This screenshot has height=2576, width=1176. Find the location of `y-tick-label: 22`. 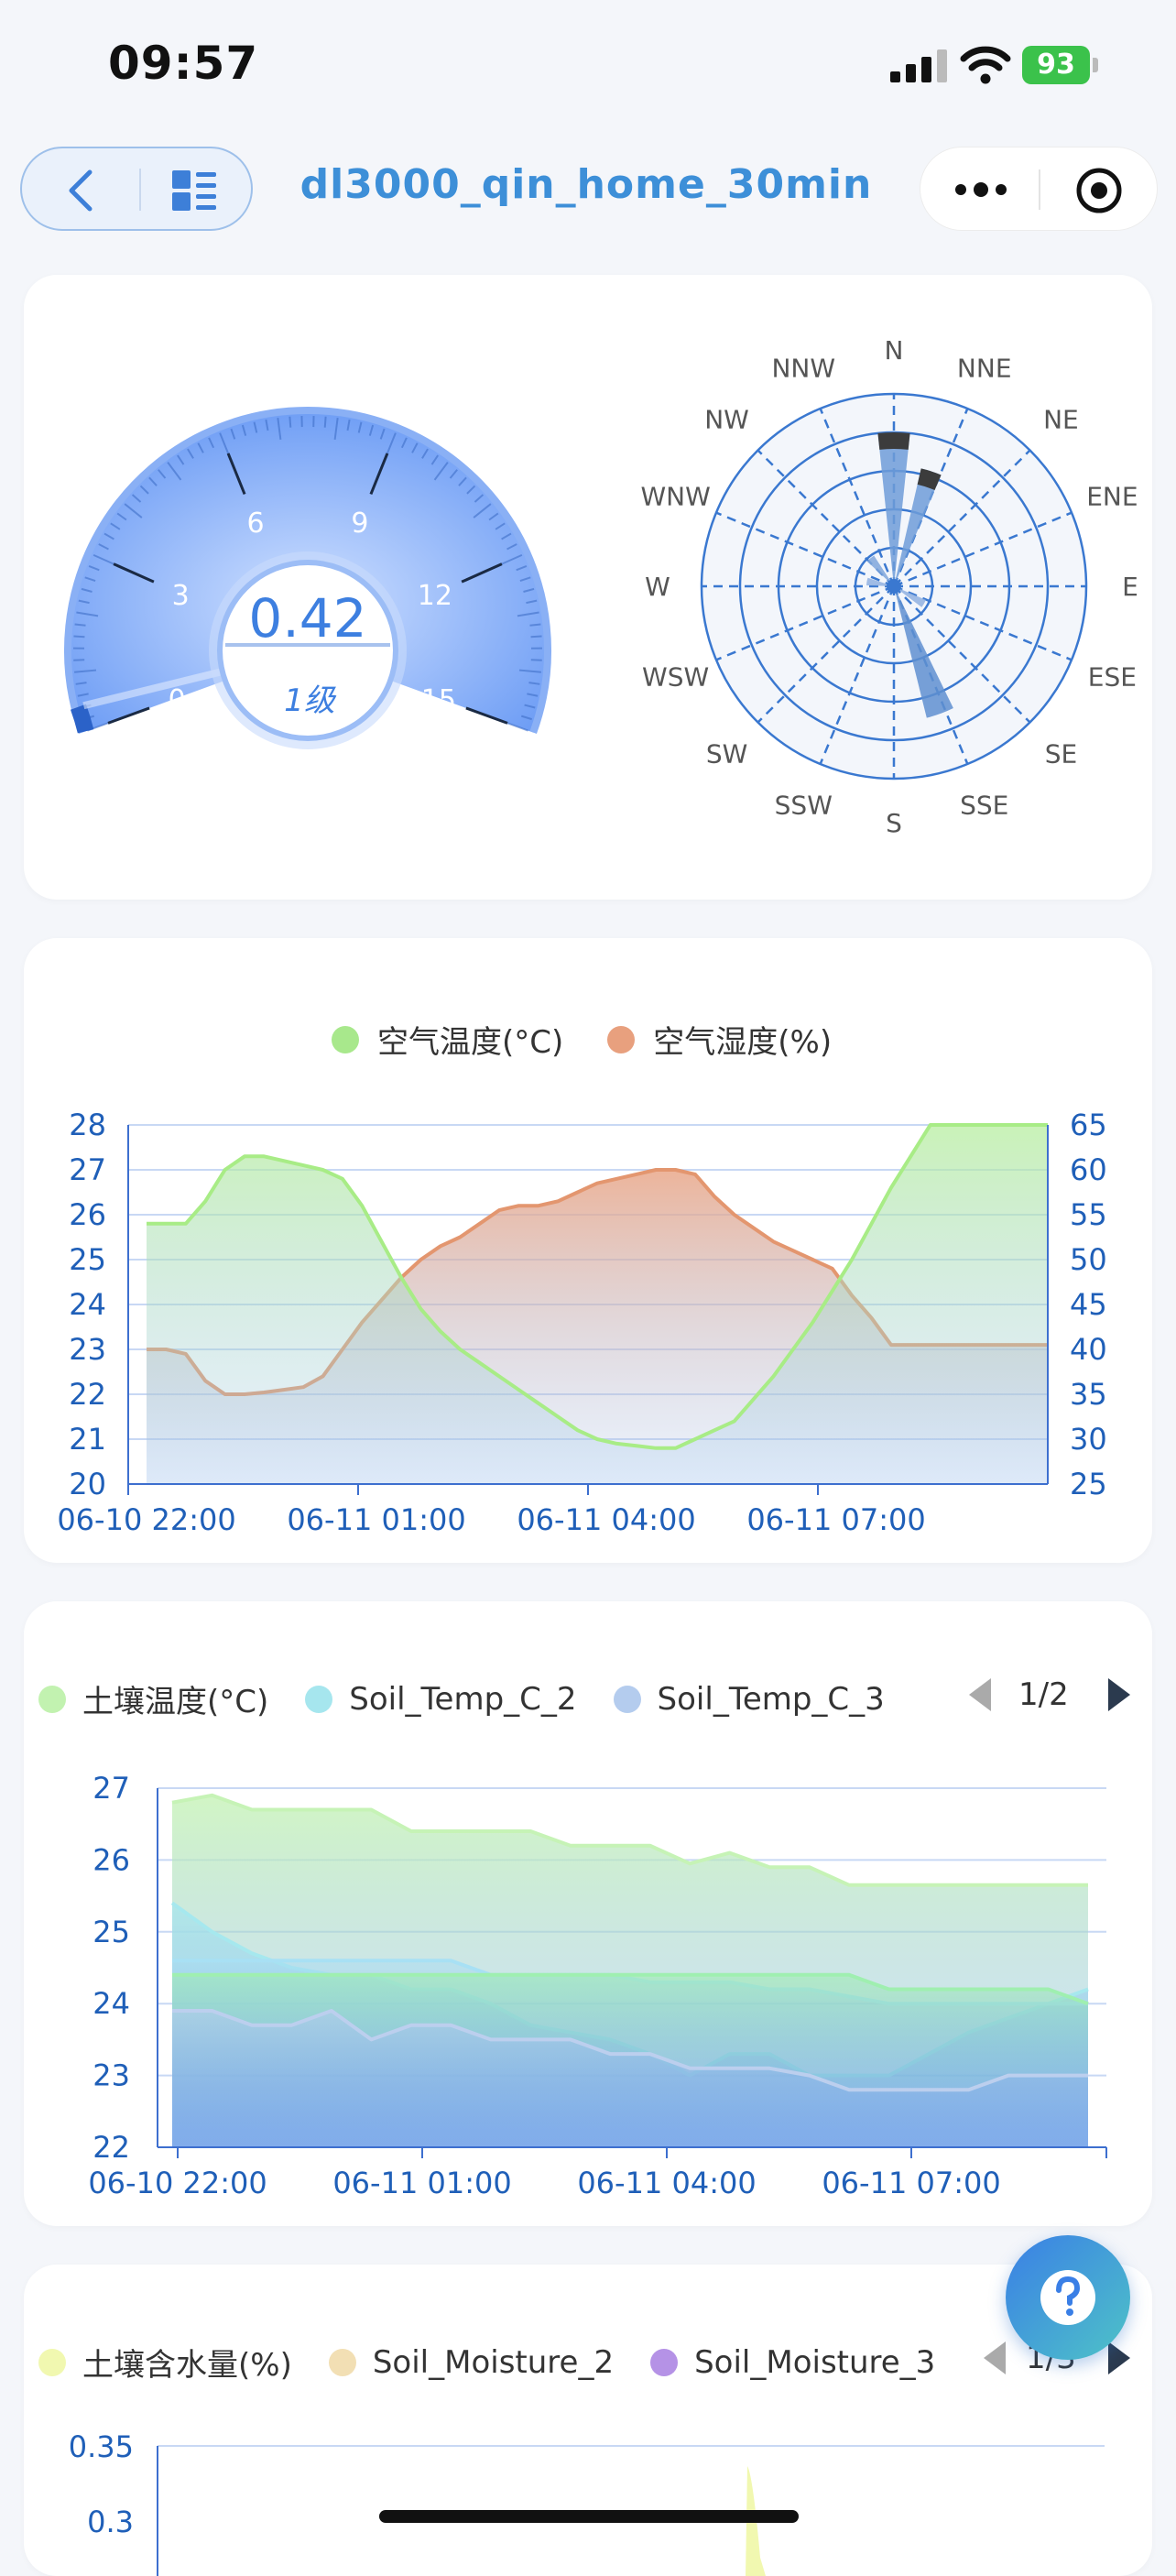

y-tick-label: 22 is located at coordinates (111, 2148).